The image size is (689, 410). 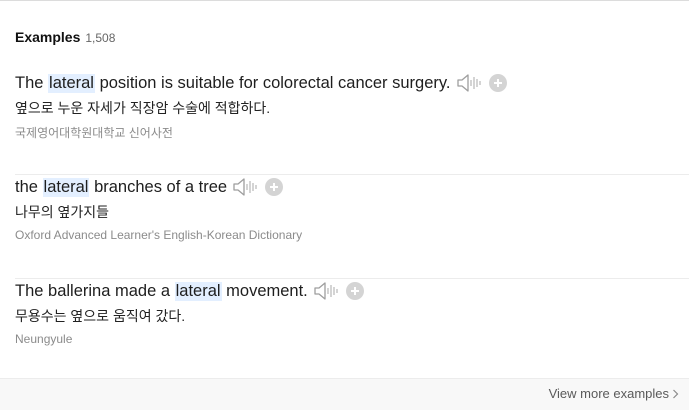 What do you see at coordinates (264, 290) in the screenshot?
I see `example-english-text: movement.` at bounding box center [264, 290].